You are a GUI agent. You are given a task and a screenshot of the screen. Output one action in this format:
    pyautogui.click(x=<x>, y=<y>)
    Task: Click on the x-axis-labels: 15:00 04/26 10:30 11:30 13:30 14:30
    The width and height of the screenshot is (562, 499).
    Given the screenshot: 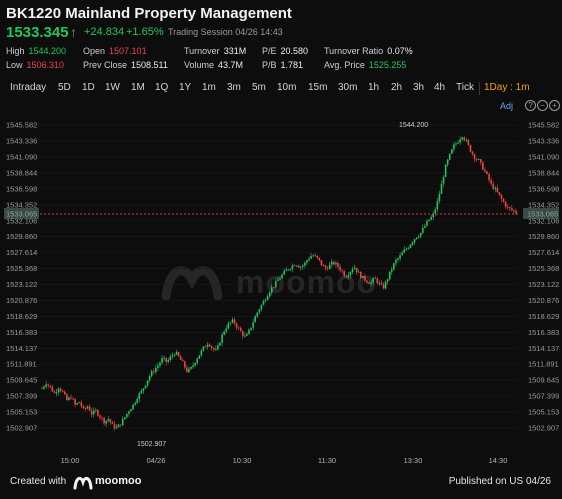 What is the action you would take?
    pyautogui.click(x=284, y=460)
    